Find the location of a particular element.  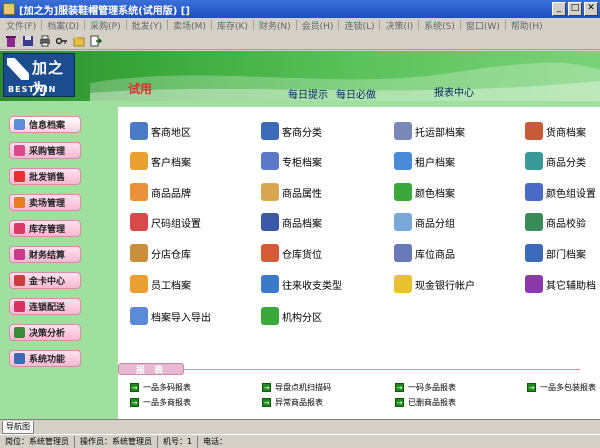

item-counter-archive: 专柜档案 is located at coordinates (291, 161).